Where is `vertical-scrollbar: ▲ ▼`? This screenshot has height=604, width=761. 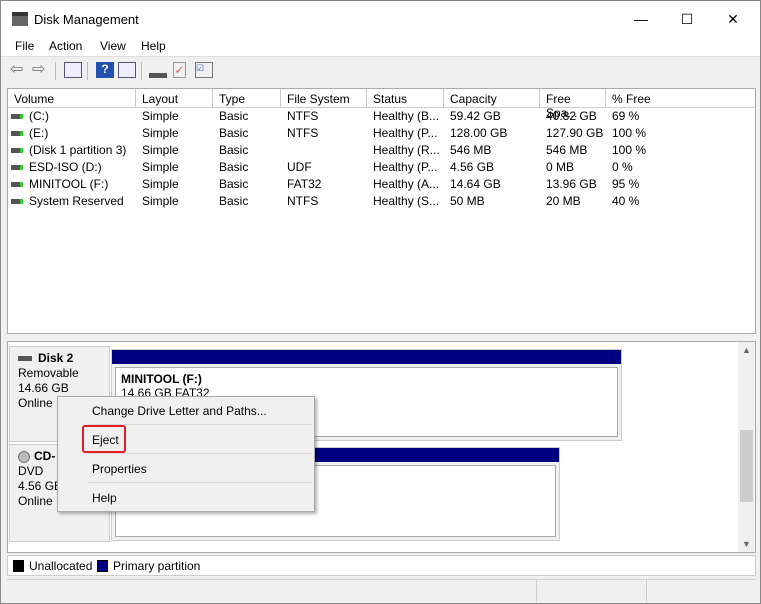
vertical-scrollbar: ▲ ▼ is located at coordinates (746, 447).